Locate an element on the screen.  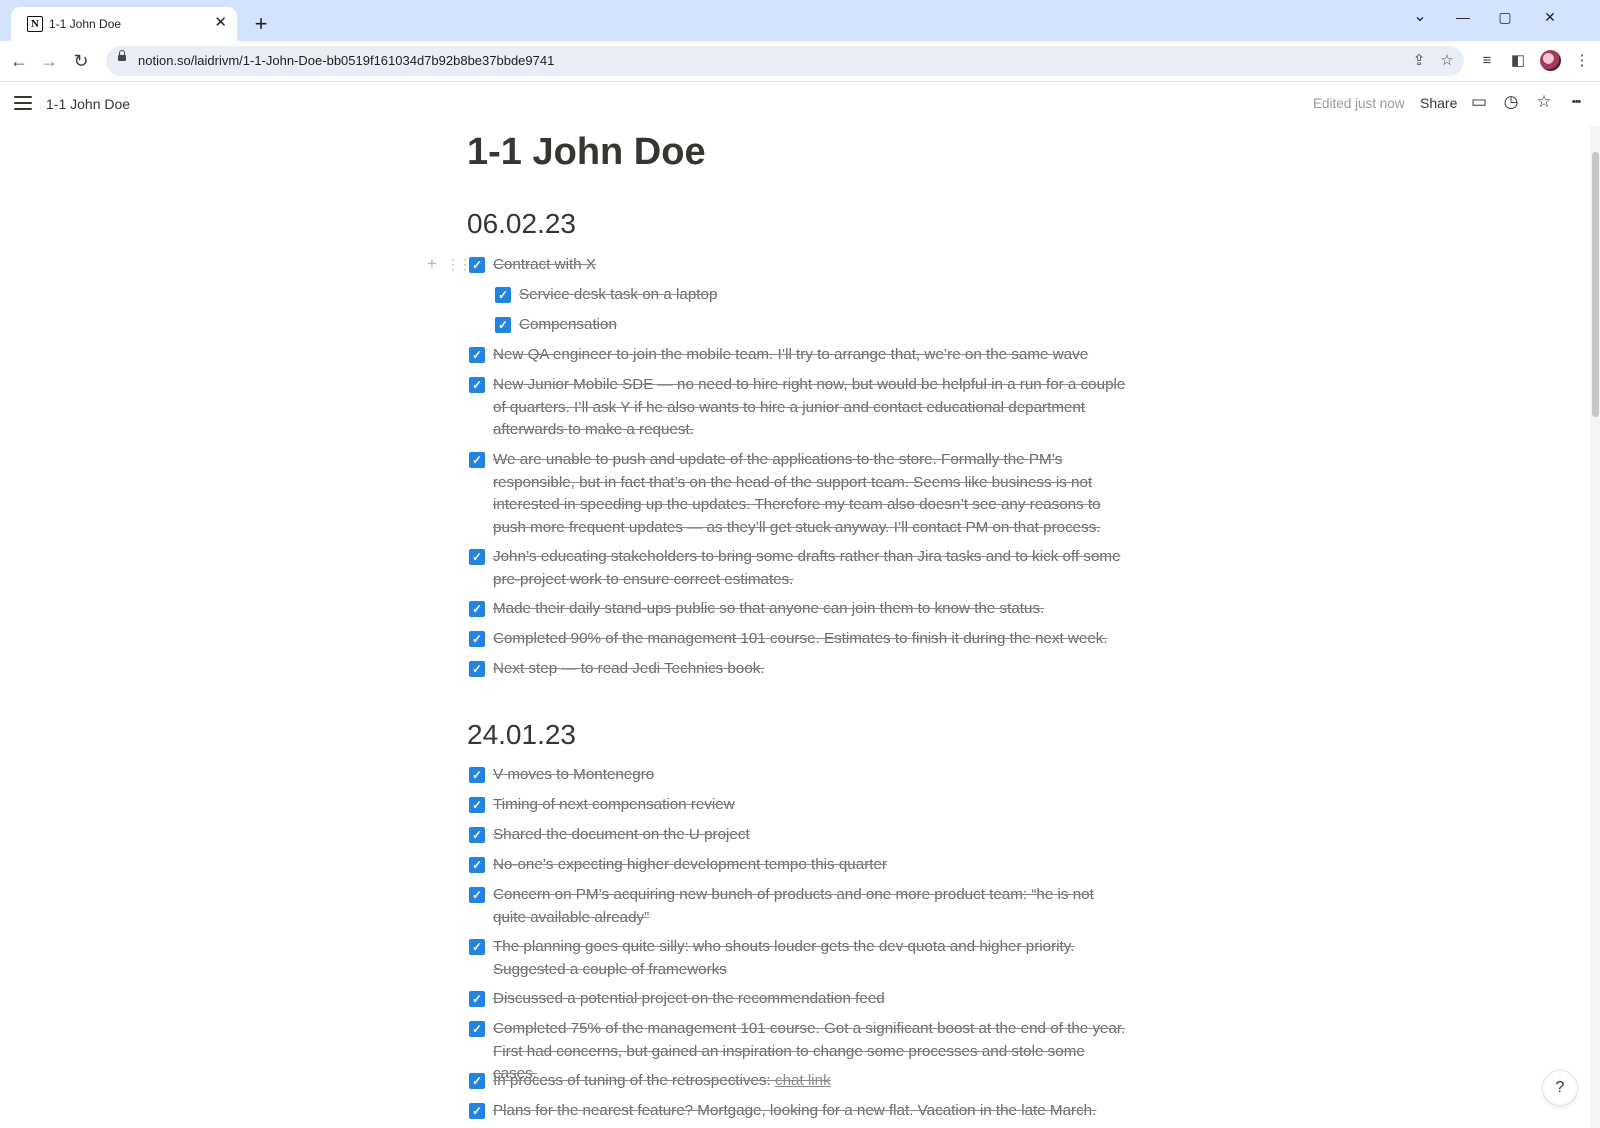
bookmark-star-icon: ☆ is located at coordinates (1447, 61).